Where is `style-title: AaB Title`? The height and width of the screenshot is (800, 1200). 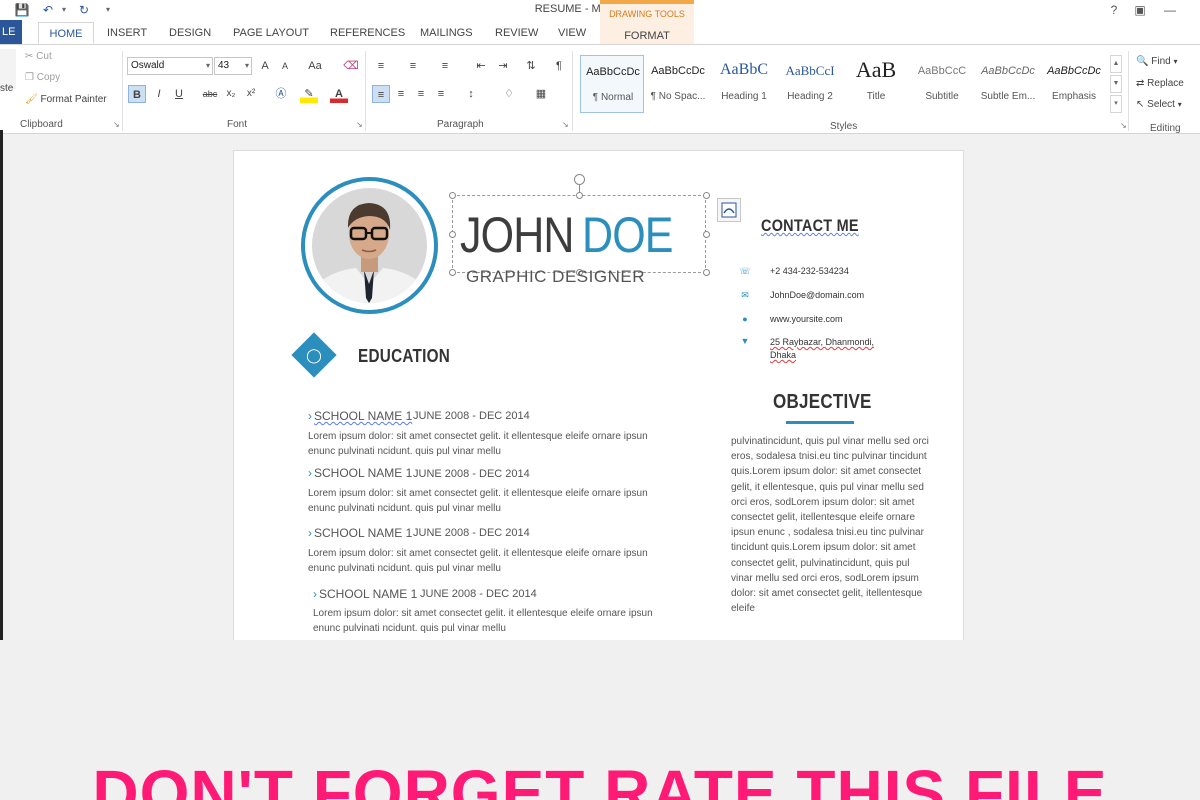
style-title: AaB Title is located at coordinates (876, 84).